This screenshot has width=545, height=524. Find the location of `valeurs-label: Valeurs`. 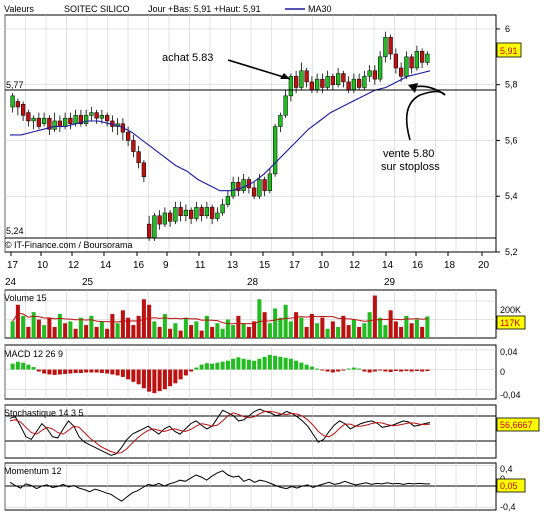

valeurs-label: Valeurs is located at coordinates (19, 9).